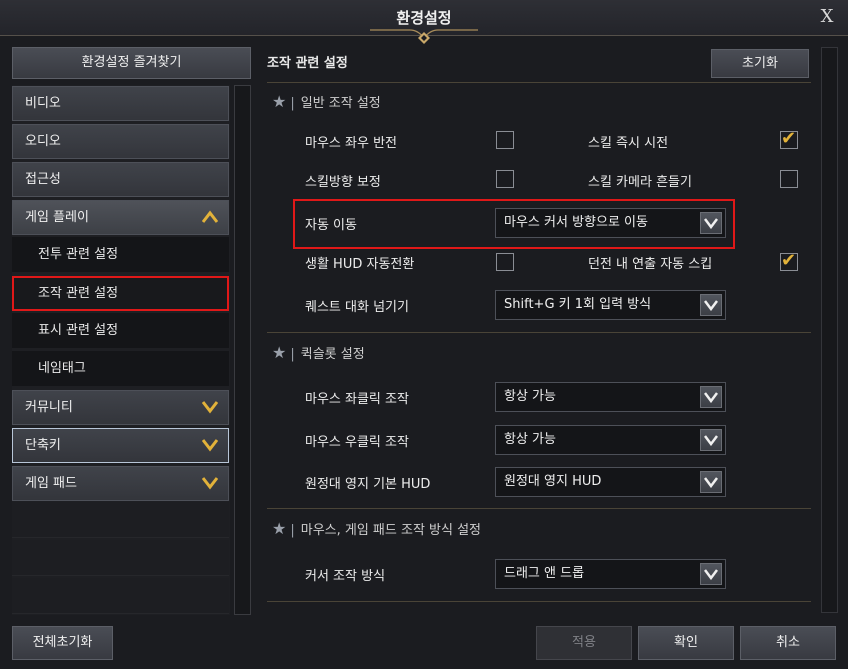  What do you see at coordinates (78, 254) in the screenshot?
I see `nav-subitem-label: 전투 관련 설정` at bounding box center [78, 254].